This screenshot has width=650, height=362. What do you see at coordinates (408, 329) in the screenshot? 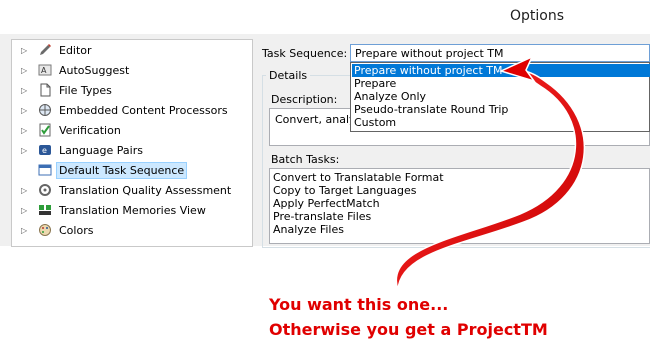
I see `annotation-line-2: Otherwise you get a ProjectTM` at bounding box center [408, 329].